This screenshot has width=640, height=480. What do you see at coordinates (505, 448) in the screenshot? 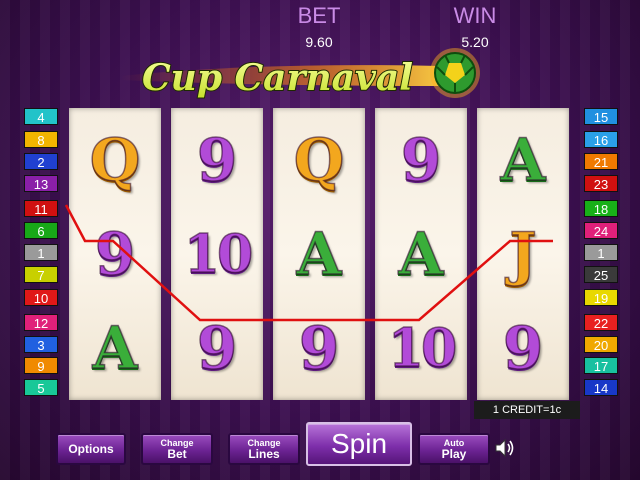
I see `speaker-icon` at bounding box center [505, 448].